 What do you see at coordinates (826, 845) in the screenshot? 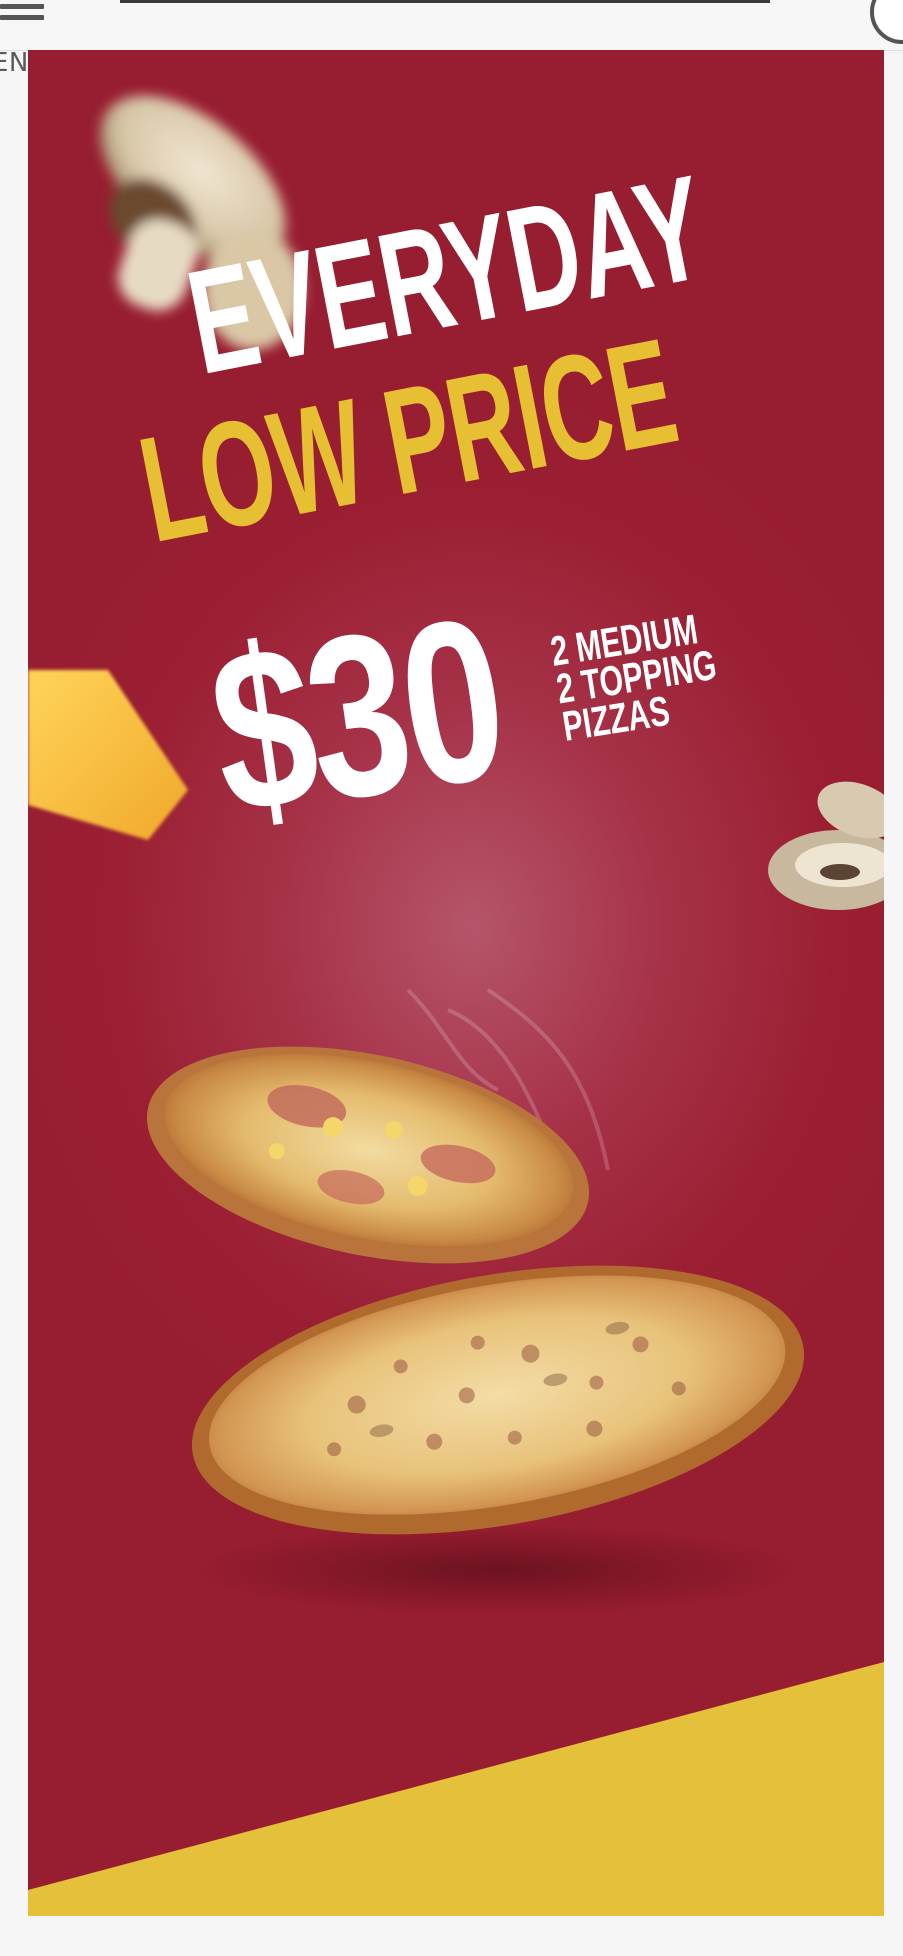
I see `mushroom-right` at bounding box center [826, 845].